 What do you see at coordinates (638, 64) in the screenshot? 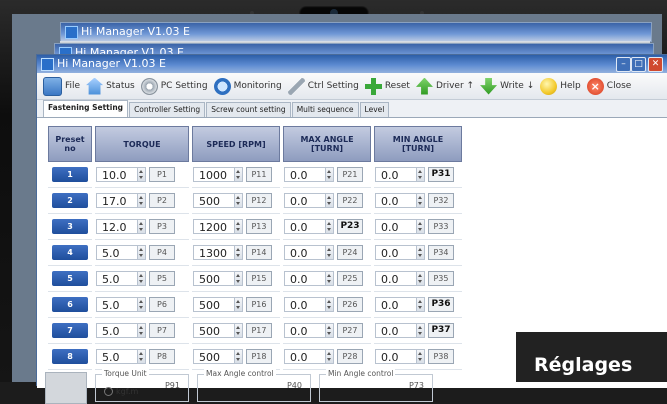
I see `maximize-button: □` at bounding box center [638, 64].